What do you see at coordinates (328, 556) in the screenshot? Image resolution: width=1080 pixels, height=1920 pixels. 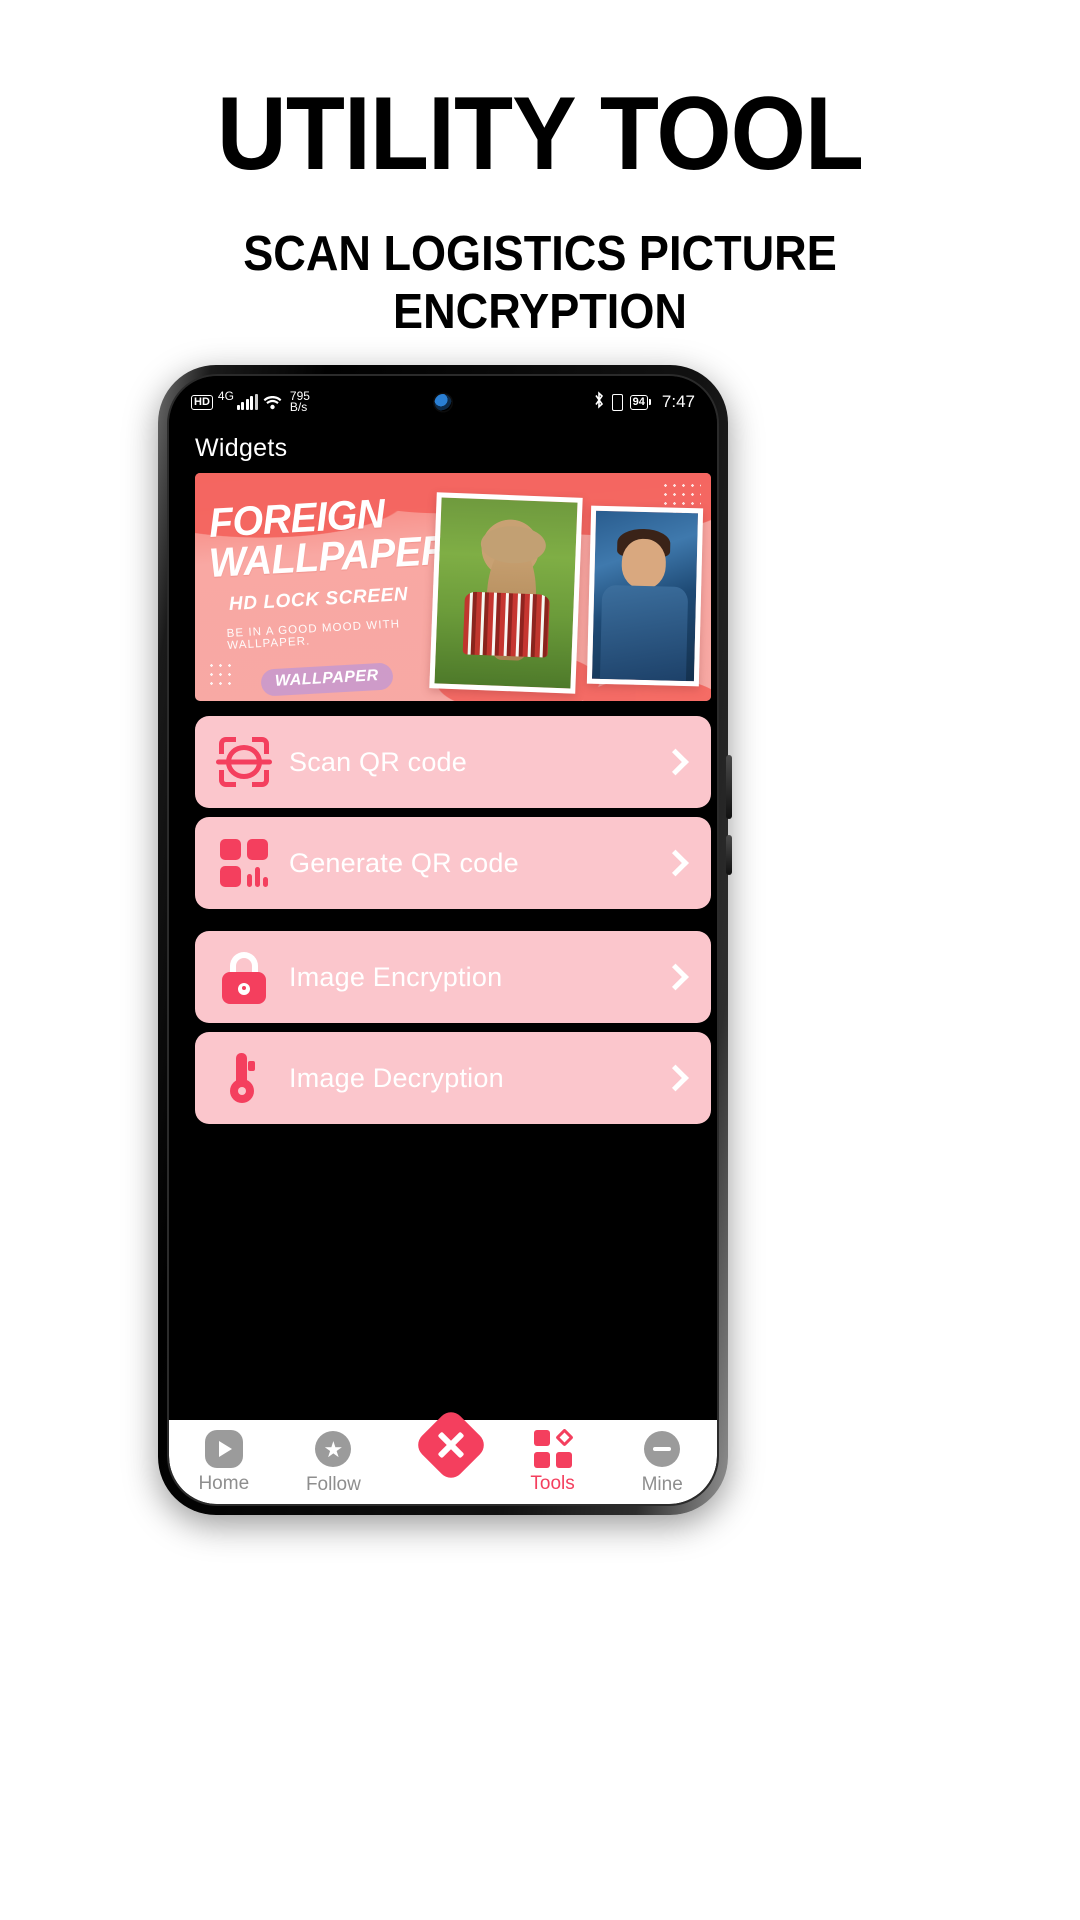 I see `banner-line-2: WALLPAPER` at bounding box center [328, 556].